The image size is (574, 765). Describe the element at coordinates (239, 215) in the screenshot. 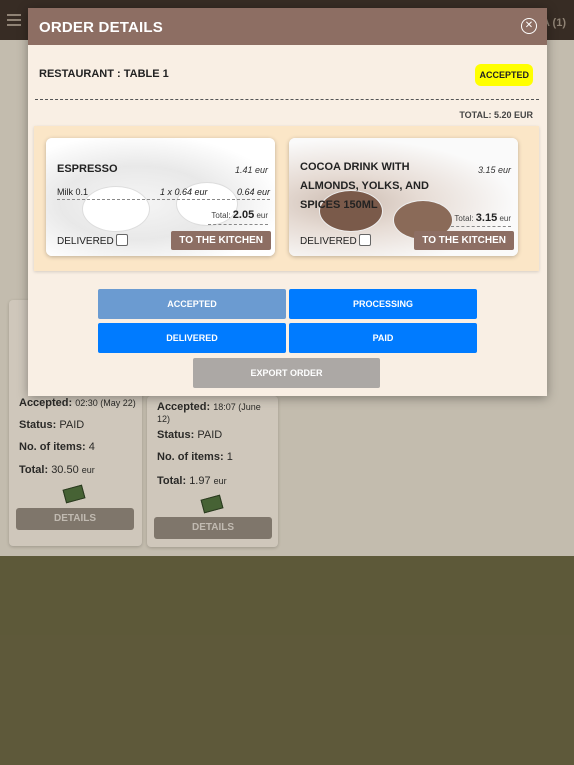

I see `item-subtotal: Total: 2.05 eur` at that location.